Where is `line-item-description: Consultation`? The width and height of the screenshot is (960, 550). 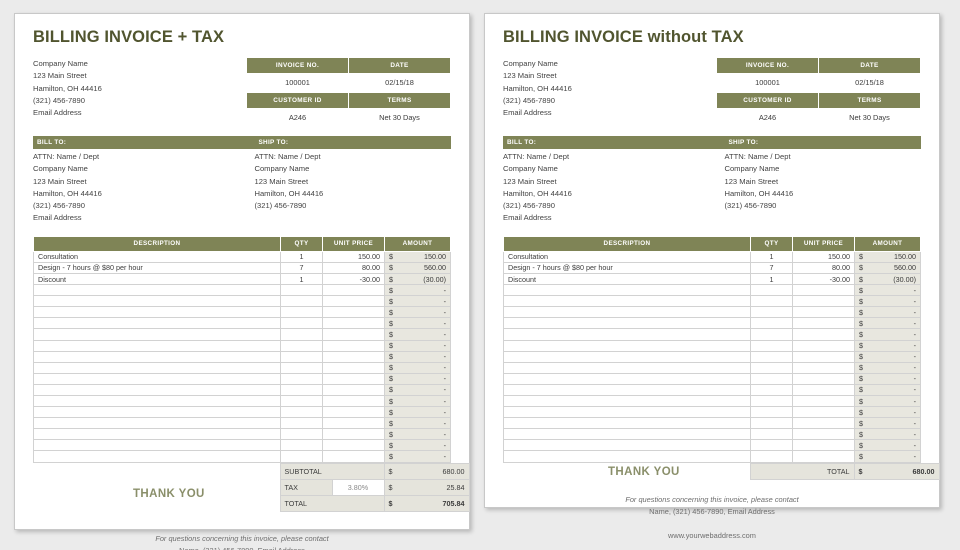 line-item-description: Consultation is located at coordinates (157, 256).